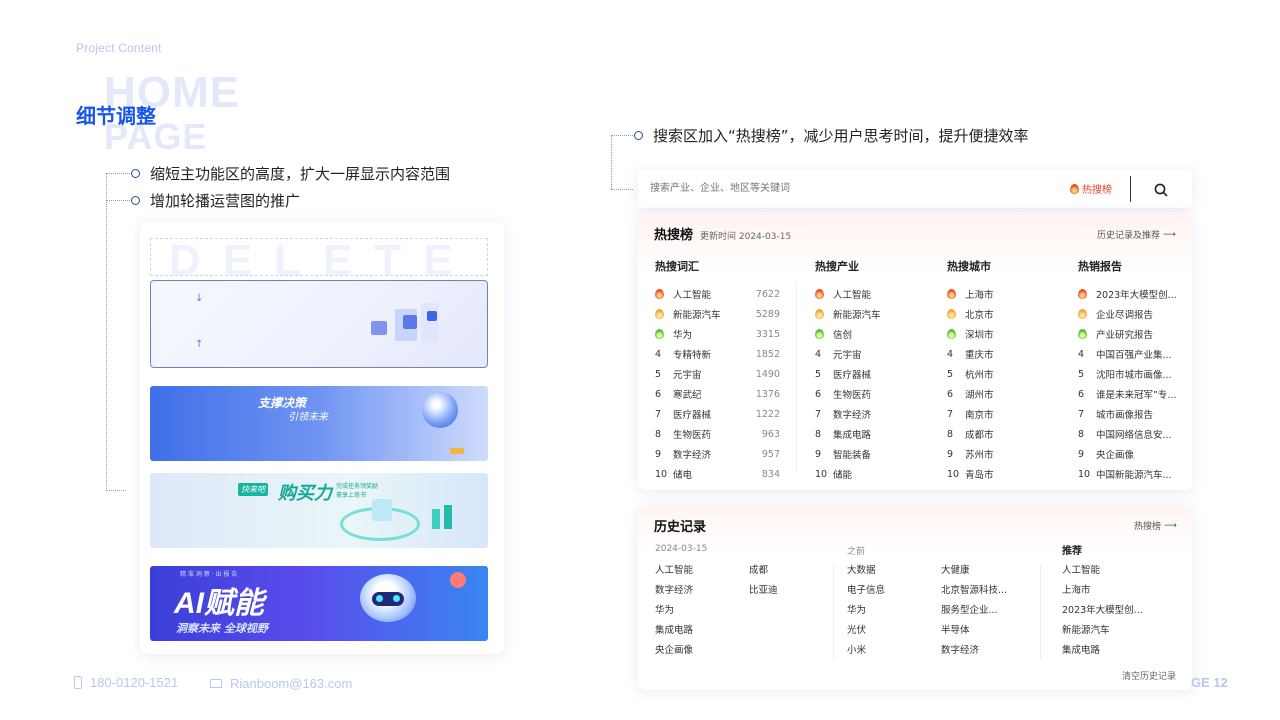  What do you see at coordinates (866, 635) in the screenshot?
I see `history-item: 光伏` at bounding box center [866, 635].